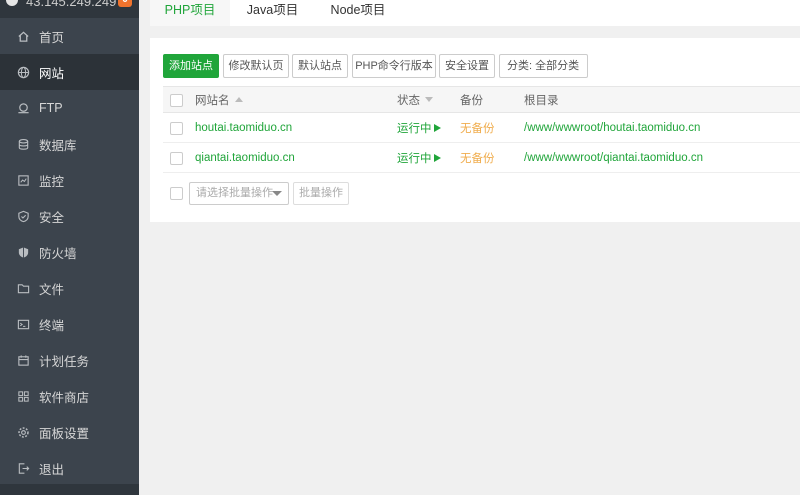 This screenshot has height=495, width=800. Describe the element at coordinates (23, 144) in the screenshot. I see `database-icon` at that location.